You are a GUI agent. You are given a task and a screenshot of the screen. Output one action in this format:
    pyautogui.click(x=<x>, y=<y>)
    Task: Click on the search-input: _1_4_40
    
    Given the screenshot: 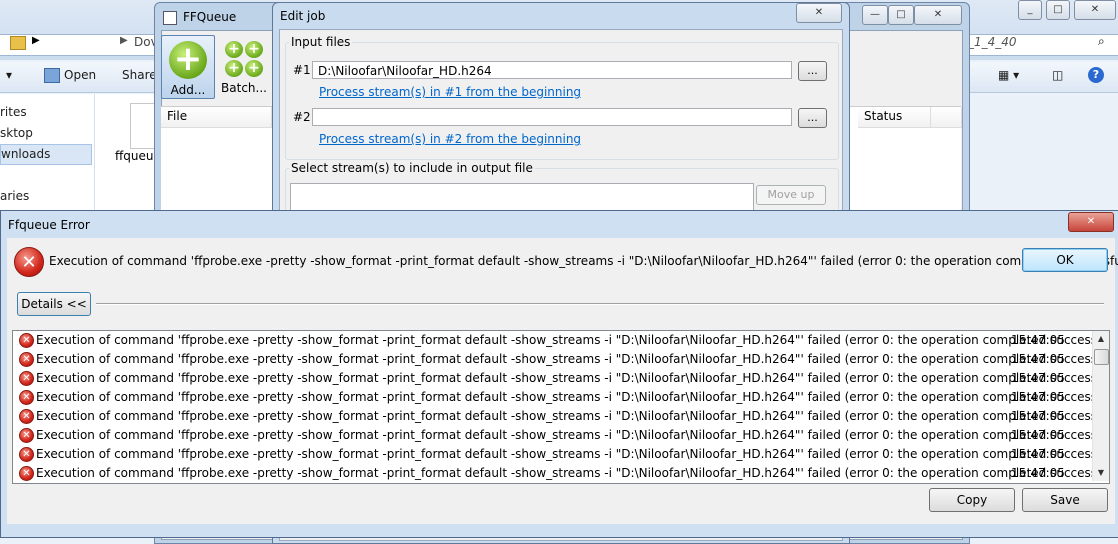 What is the action you would take?
    pyautogui.click(x=992, y=42)
    